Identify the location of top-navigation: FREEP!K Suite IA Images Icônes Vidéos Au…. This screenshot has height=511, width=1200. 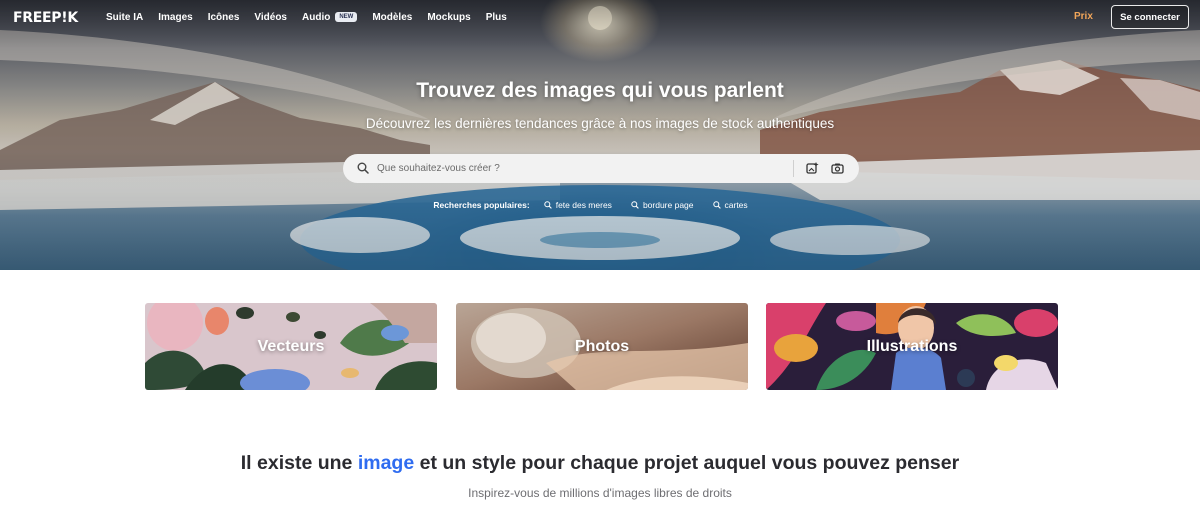
(600, 17).